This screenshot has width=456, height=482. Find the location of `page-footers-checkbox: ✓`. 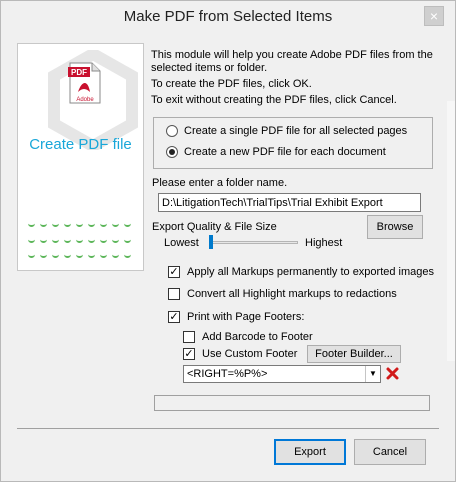

page-footers-checkbox: ✓ is located at coordinates (174, 317).